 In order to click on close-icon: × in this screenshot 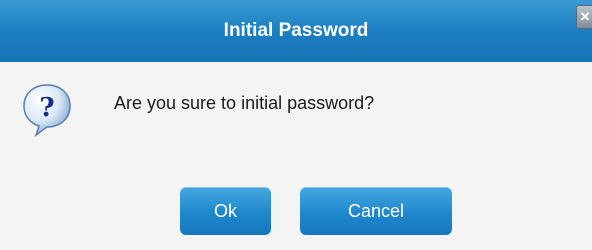, I will do `click(585, 16)`.